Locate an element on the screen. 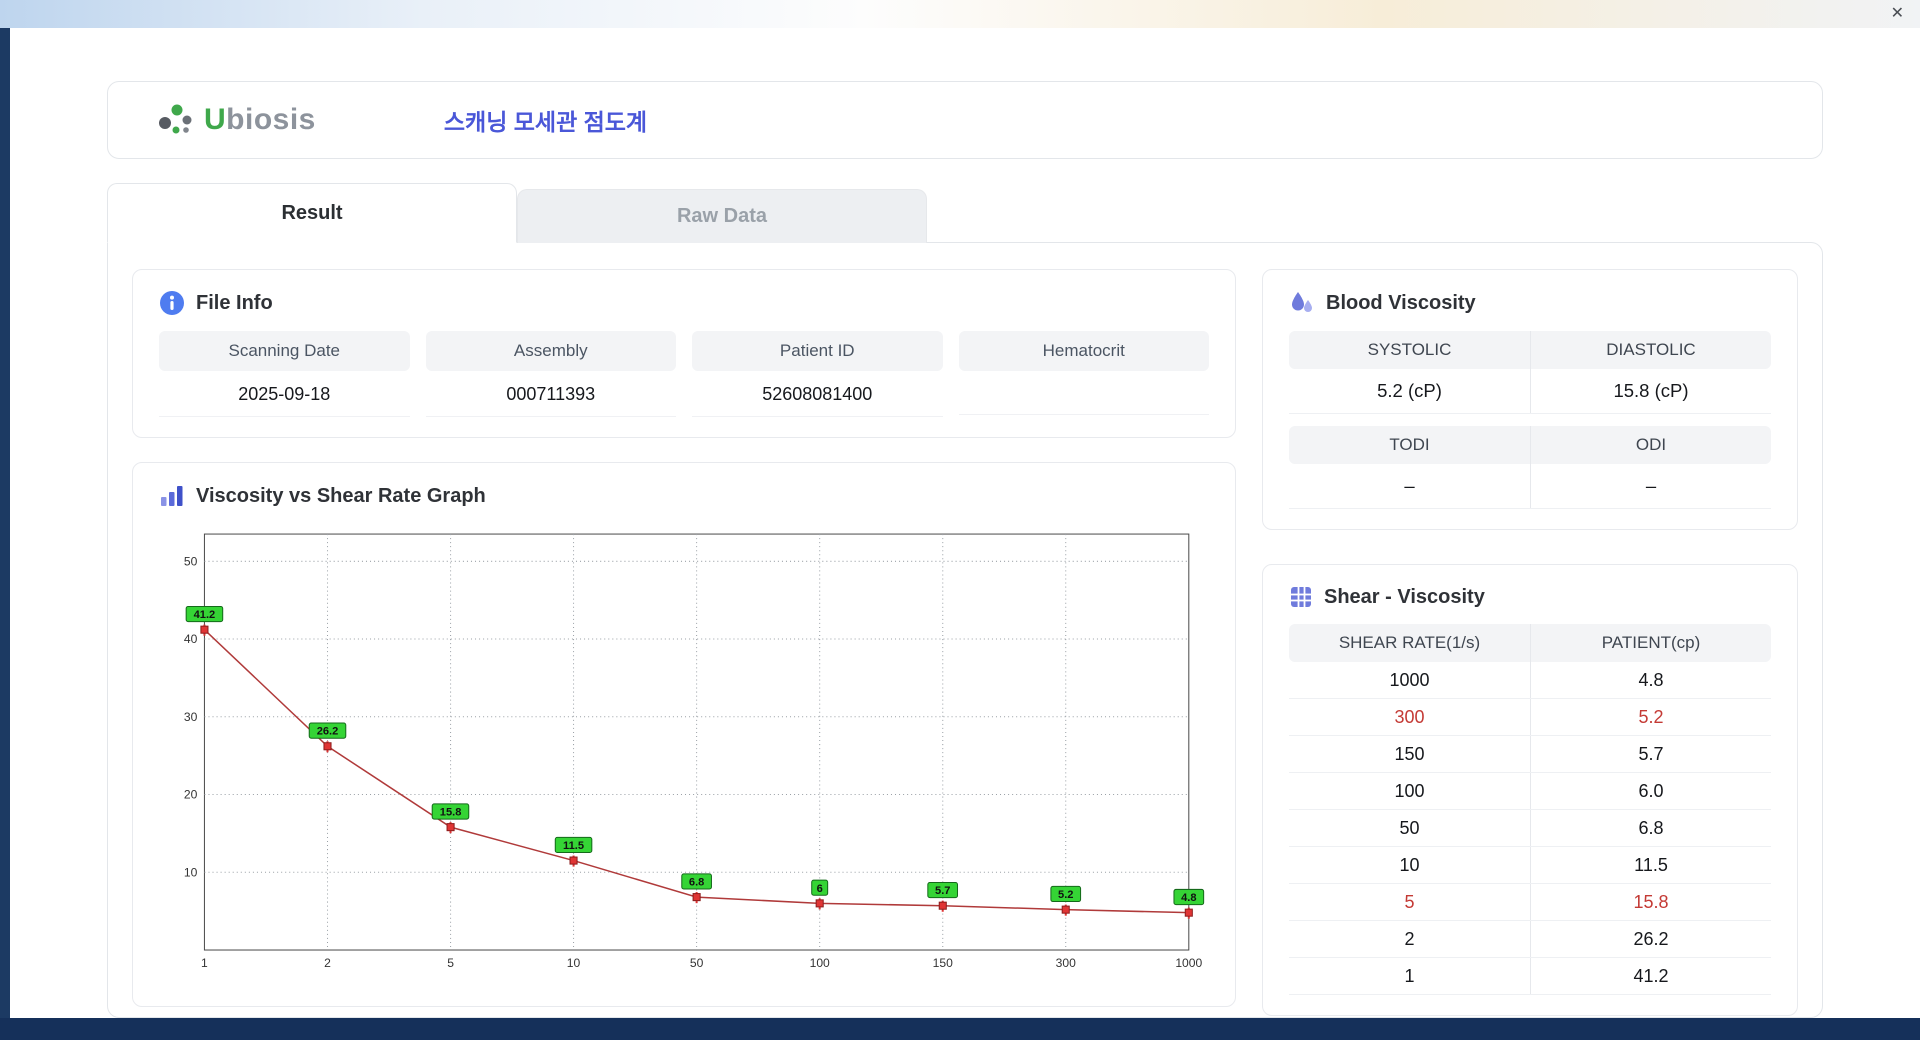 The width and height of the screenshot is (1920, 1040). sv-value: 5.2 is located at coordinates (1650, 717).